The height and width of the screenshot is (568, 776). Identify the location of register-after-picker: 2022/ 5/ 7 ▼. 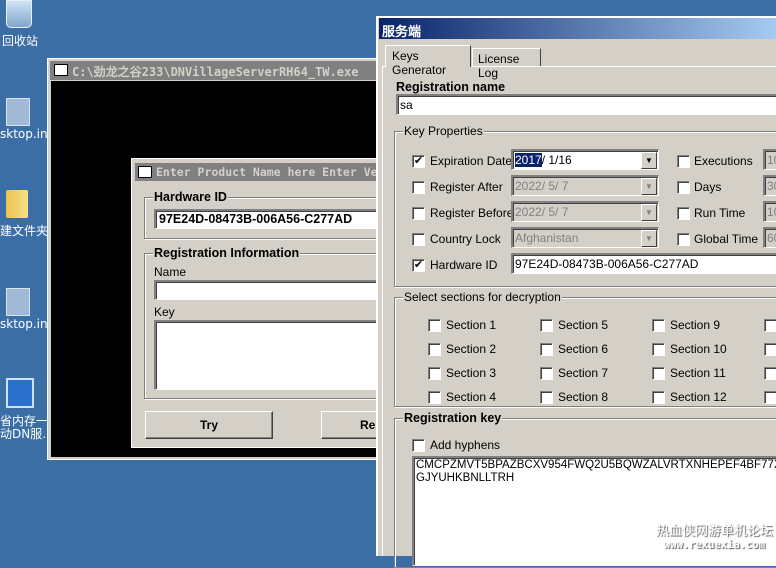
(585, 185).